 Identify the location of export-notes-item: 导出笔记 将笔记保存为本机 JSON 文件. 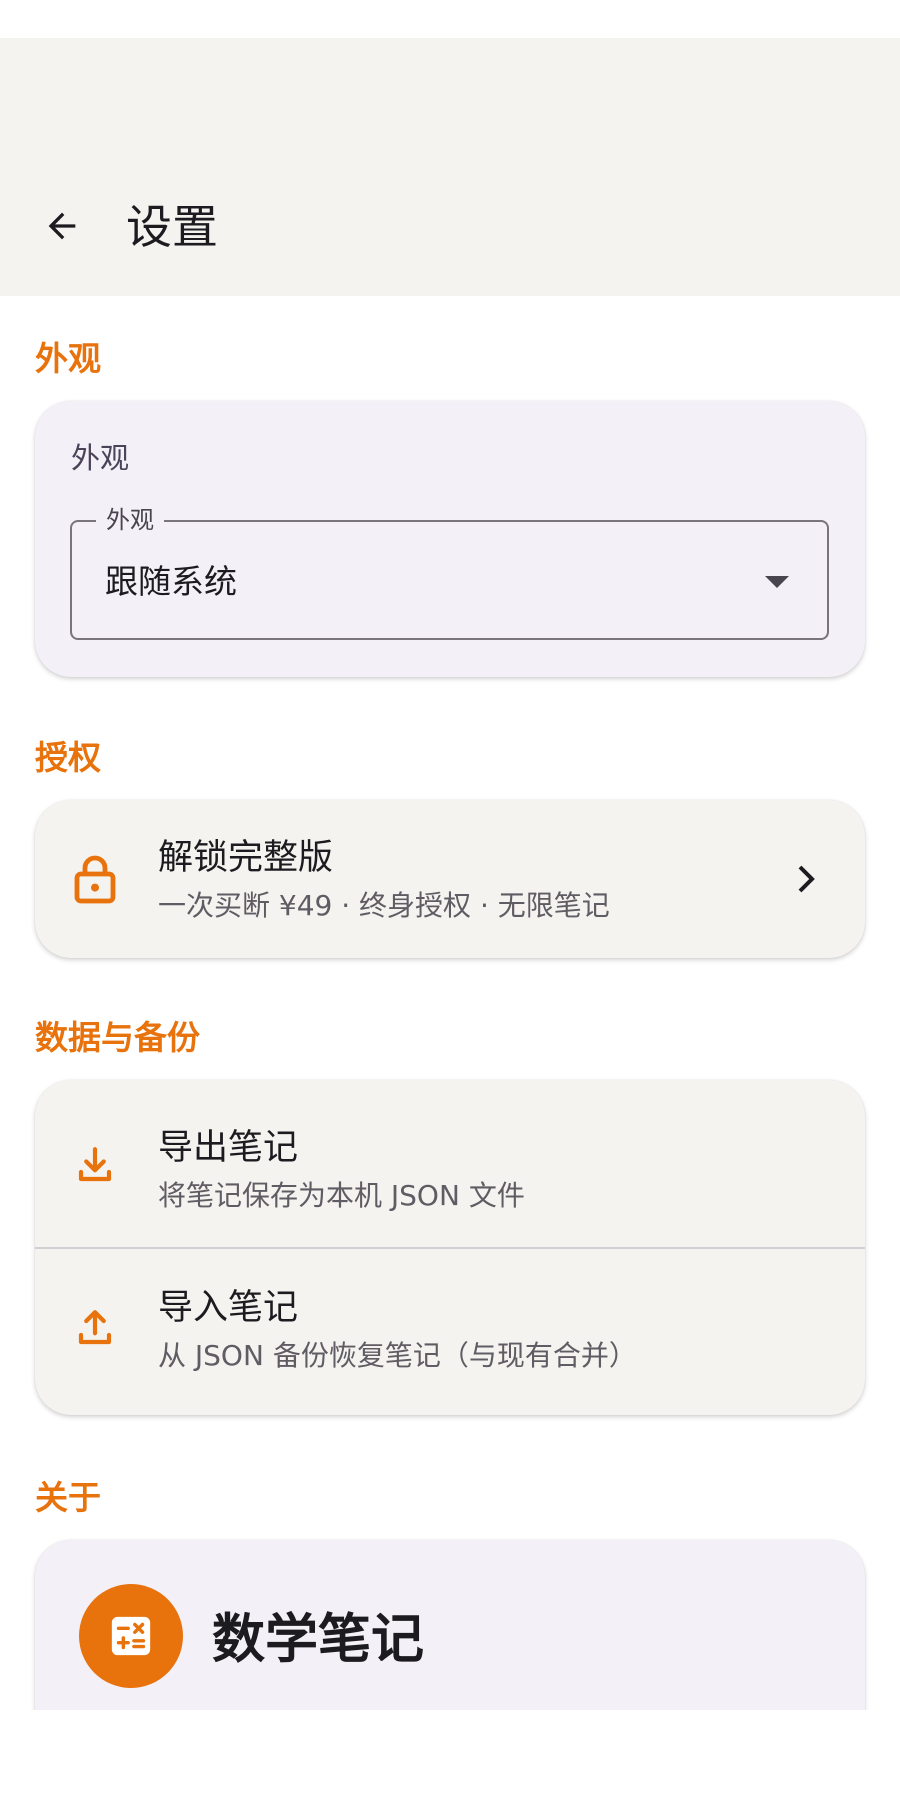
(450, 1163).